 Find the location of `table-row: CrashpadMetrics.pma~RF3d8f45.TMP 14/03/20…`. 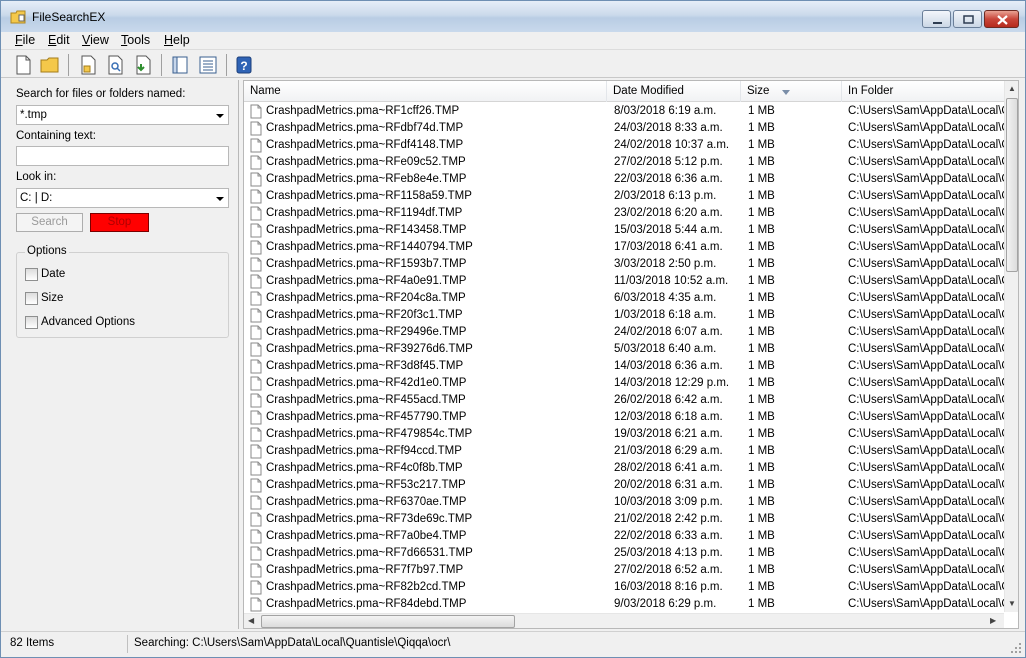

table-row: CrashpadMetrics.pma~RF3d8f45.TMP 14/03/20… is located at coordinates (624, 366).